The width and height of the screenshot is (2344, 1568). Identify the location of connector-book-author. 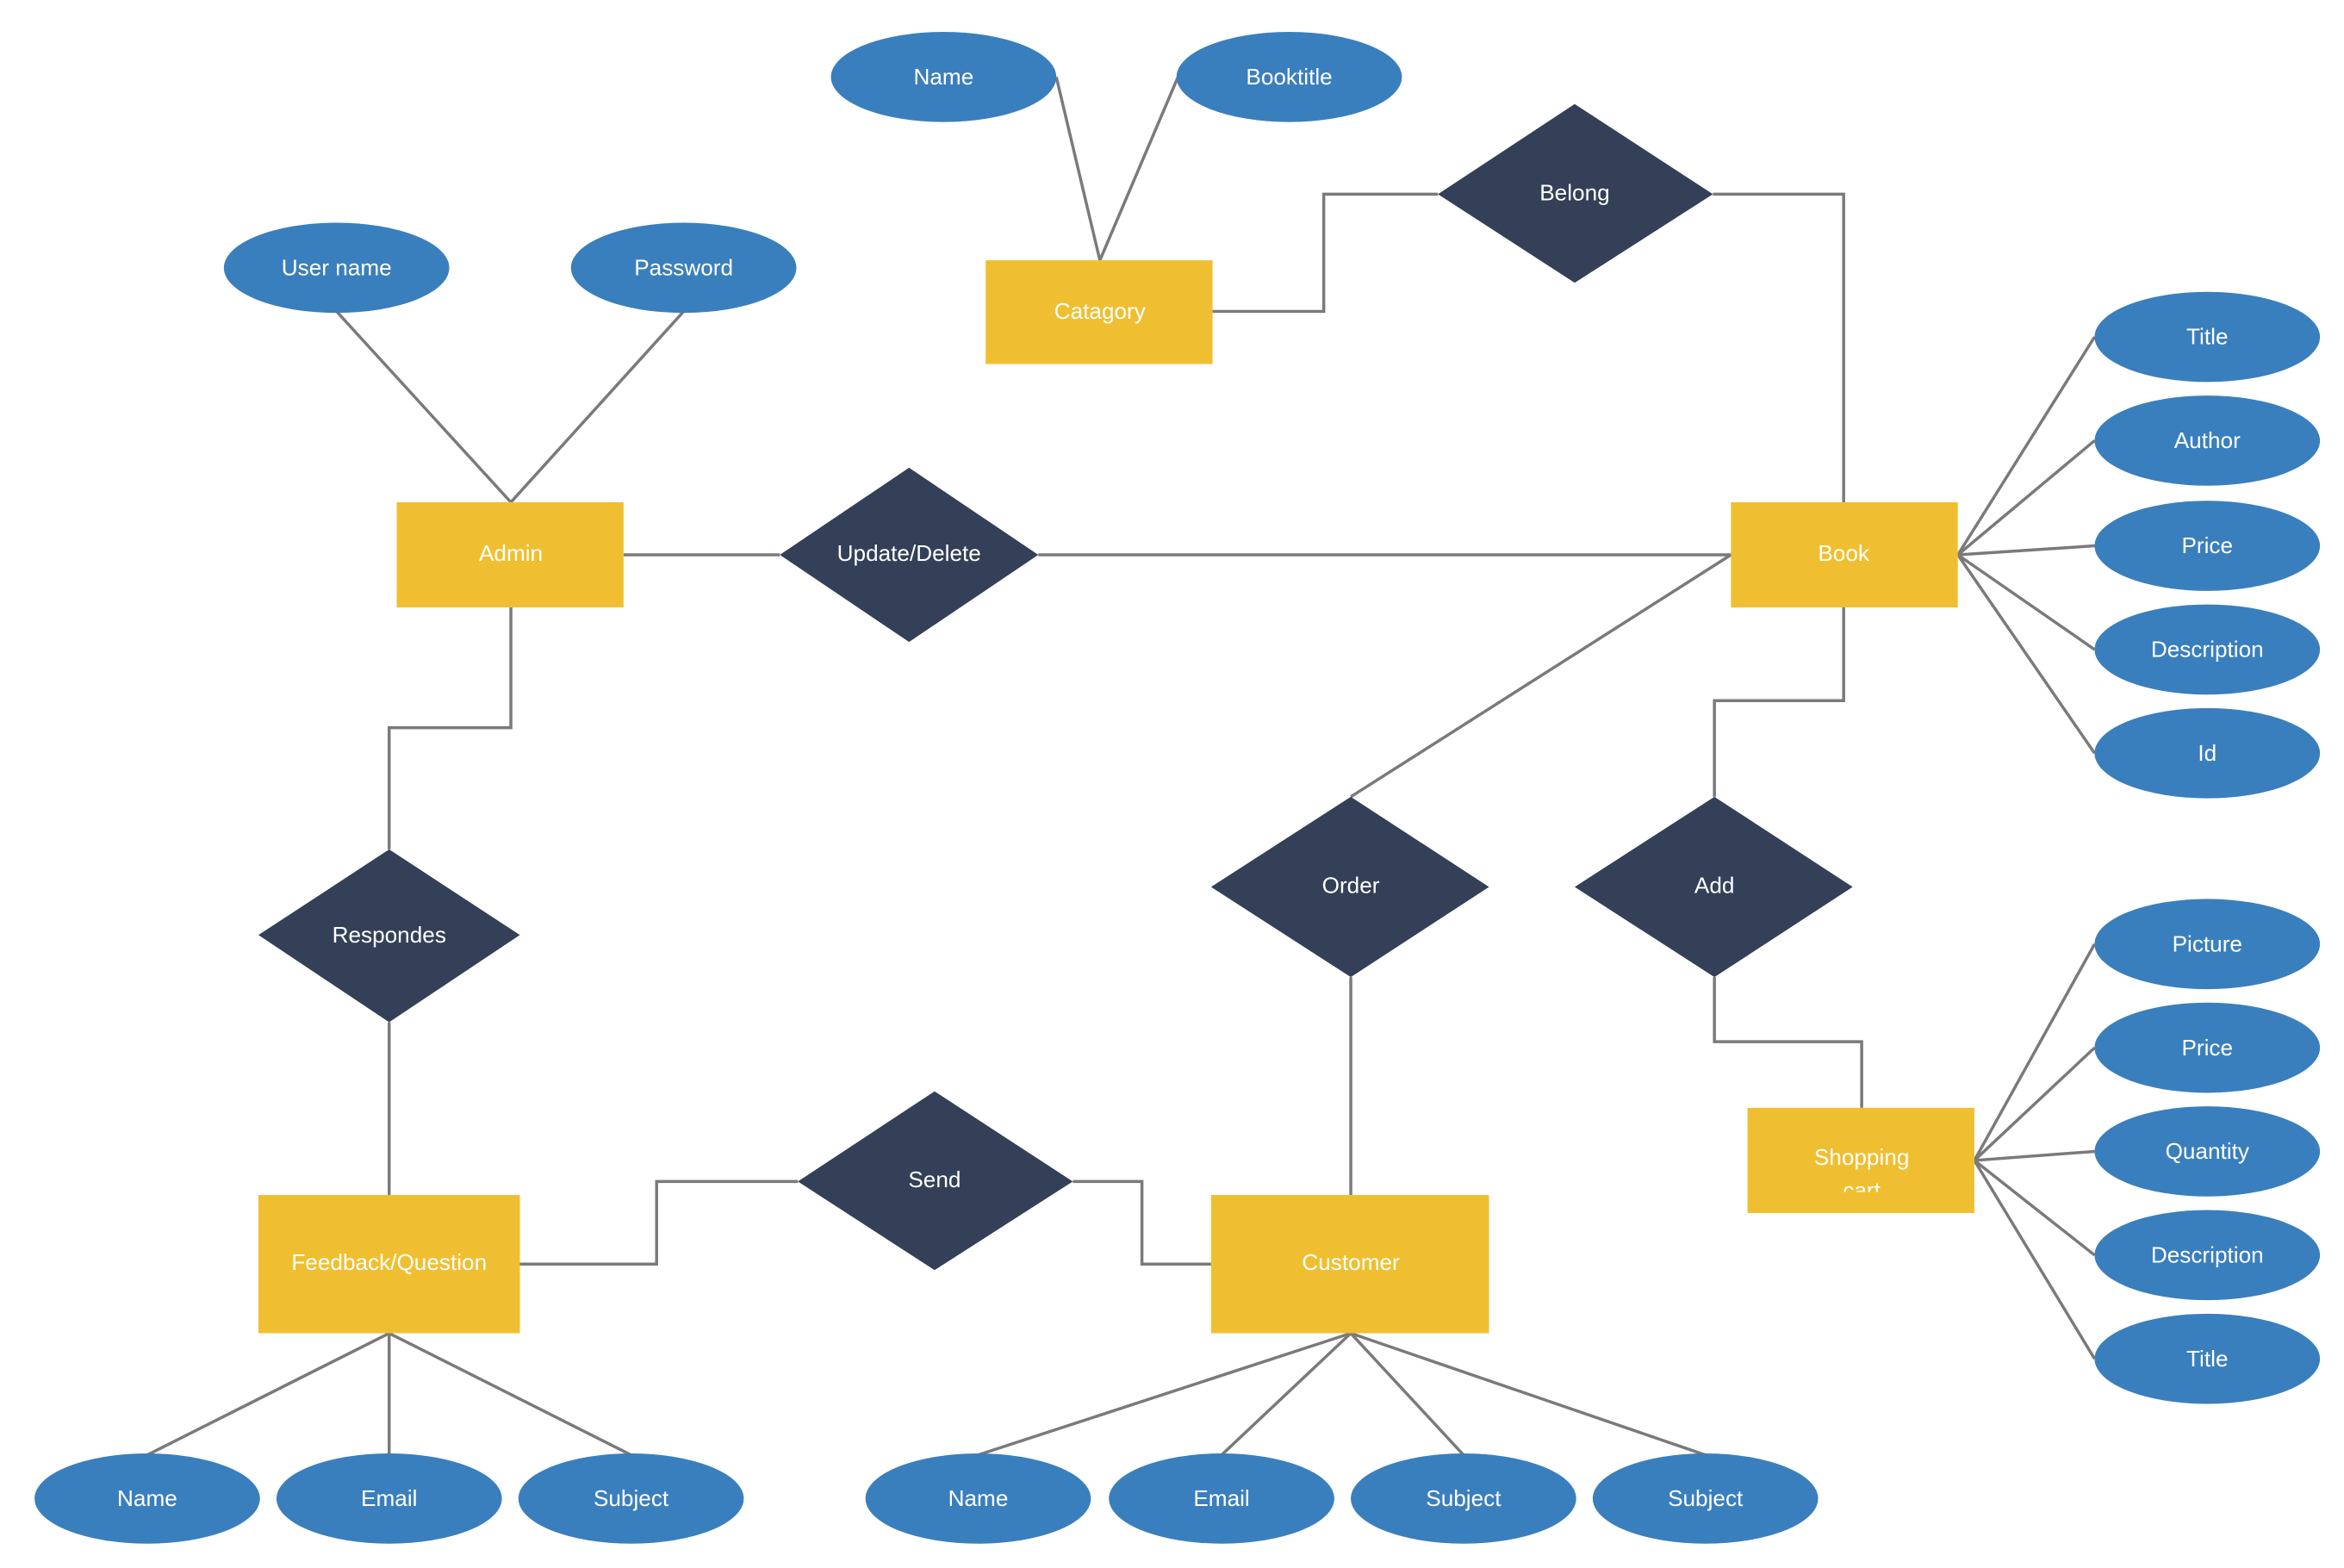
(2026, 498).